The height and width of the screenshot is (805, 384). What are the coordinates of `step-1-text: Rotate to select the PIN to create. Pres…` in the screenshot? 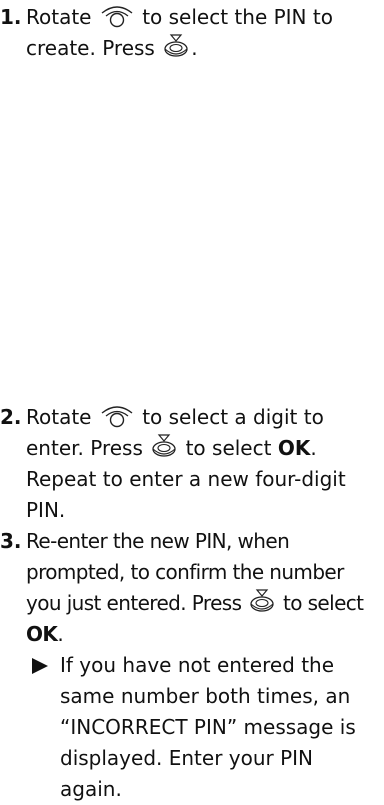 It's located at (179, 32).